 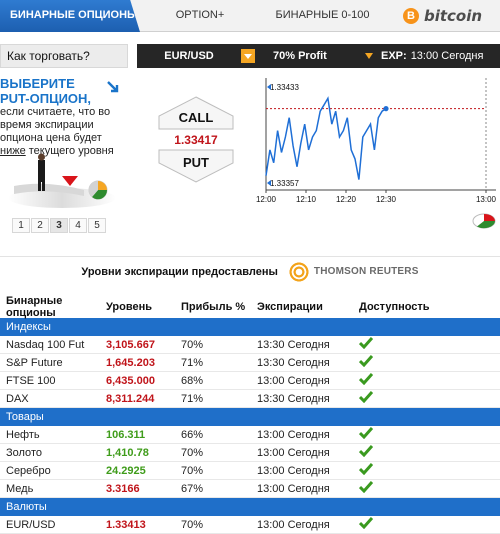 I want to click on category-row: Товары, so click(x=250, y=417).